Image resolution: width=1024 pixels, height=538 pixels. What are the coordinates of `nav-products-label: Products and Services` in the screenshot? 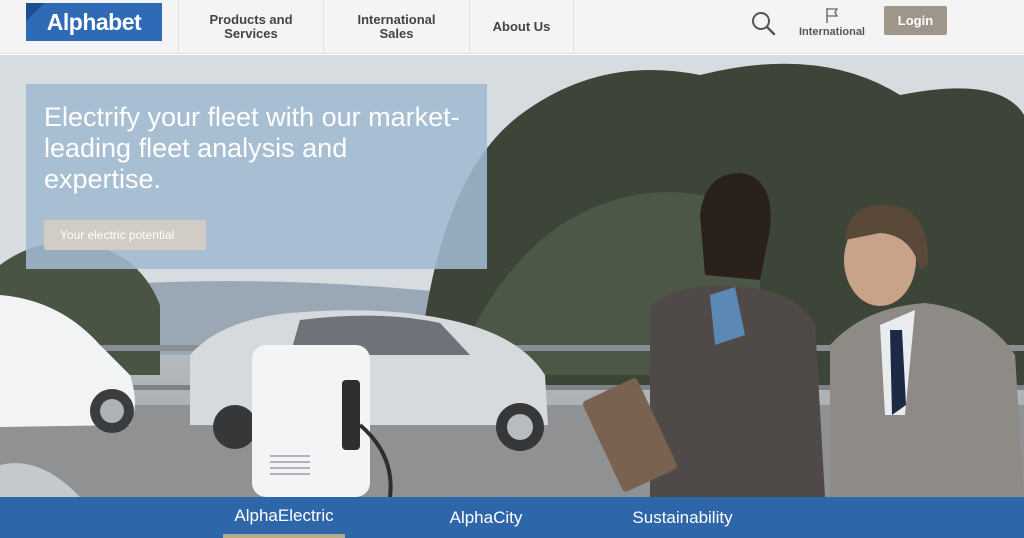 It's located at (251, 26).